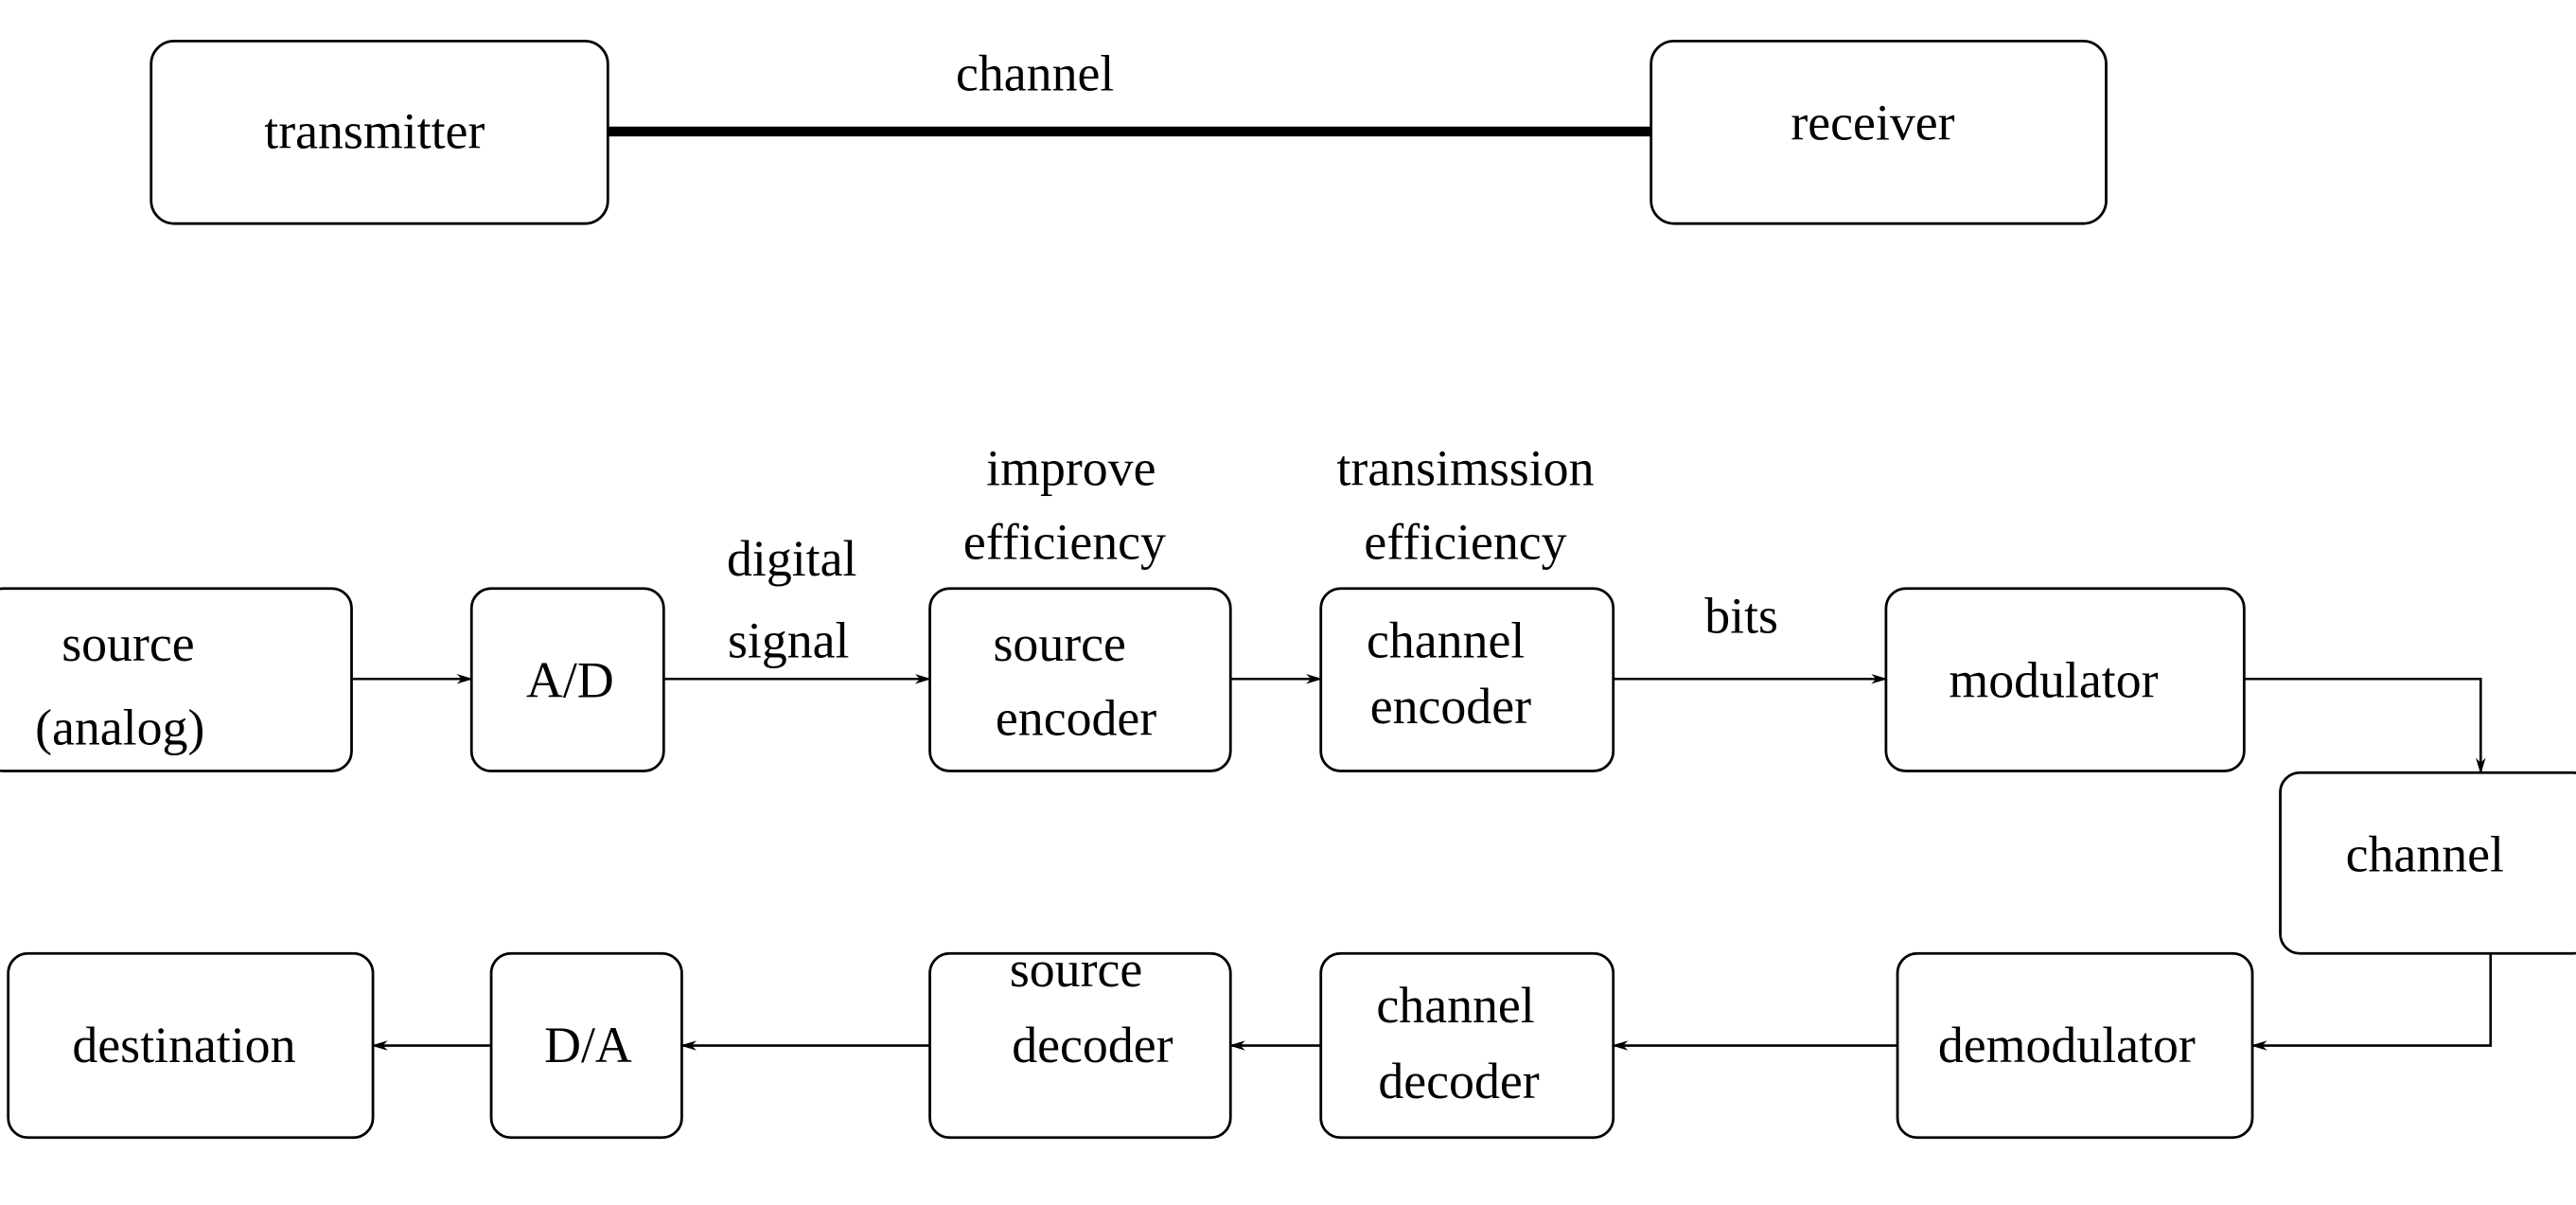 This screenshot has height=1205, width=2576. I want to click on improve-efficiency-label-2: efficiency, so click(1064, 541).